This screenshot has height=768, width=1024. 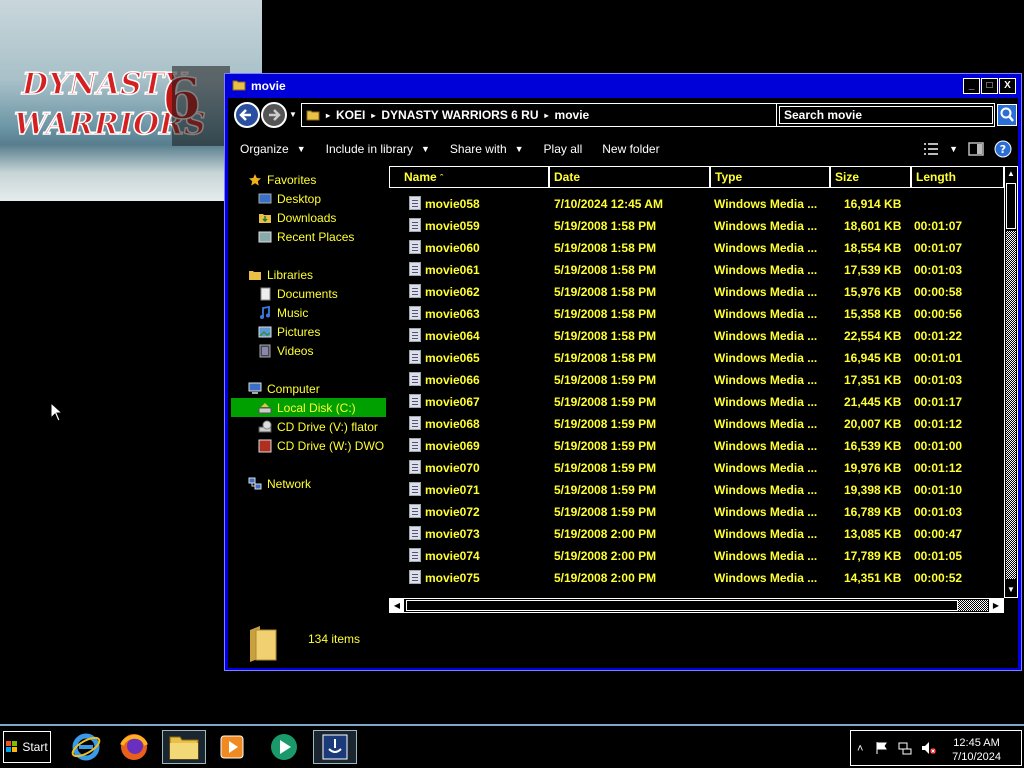 I want to click on horizontal-scroll-thumb, so click(x=682, y=605).